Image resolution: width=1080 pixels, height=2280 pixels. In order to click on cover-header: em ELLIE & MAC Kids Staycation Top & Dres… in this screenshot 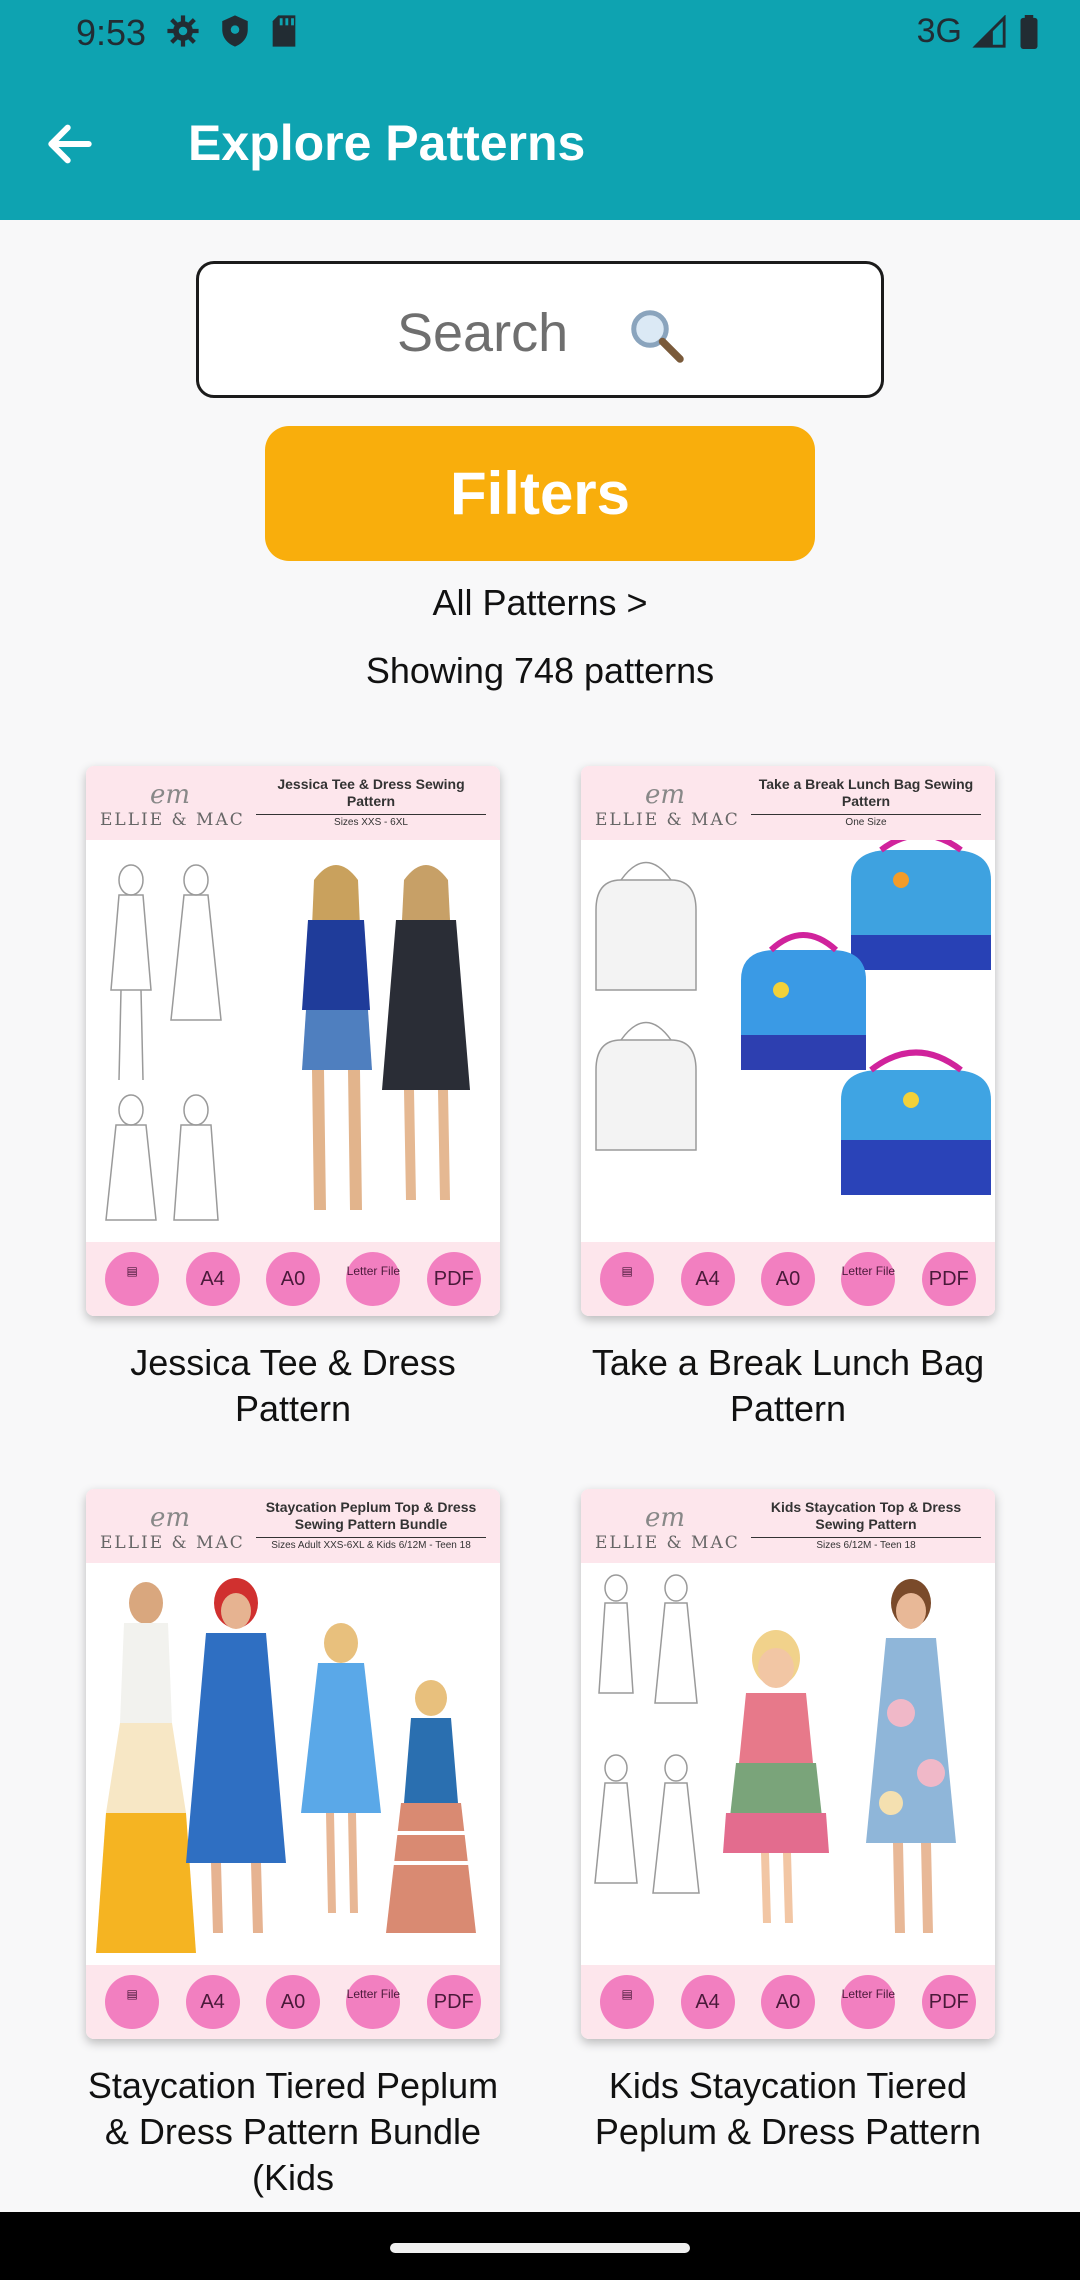, I will do `click(788, 1526)`.